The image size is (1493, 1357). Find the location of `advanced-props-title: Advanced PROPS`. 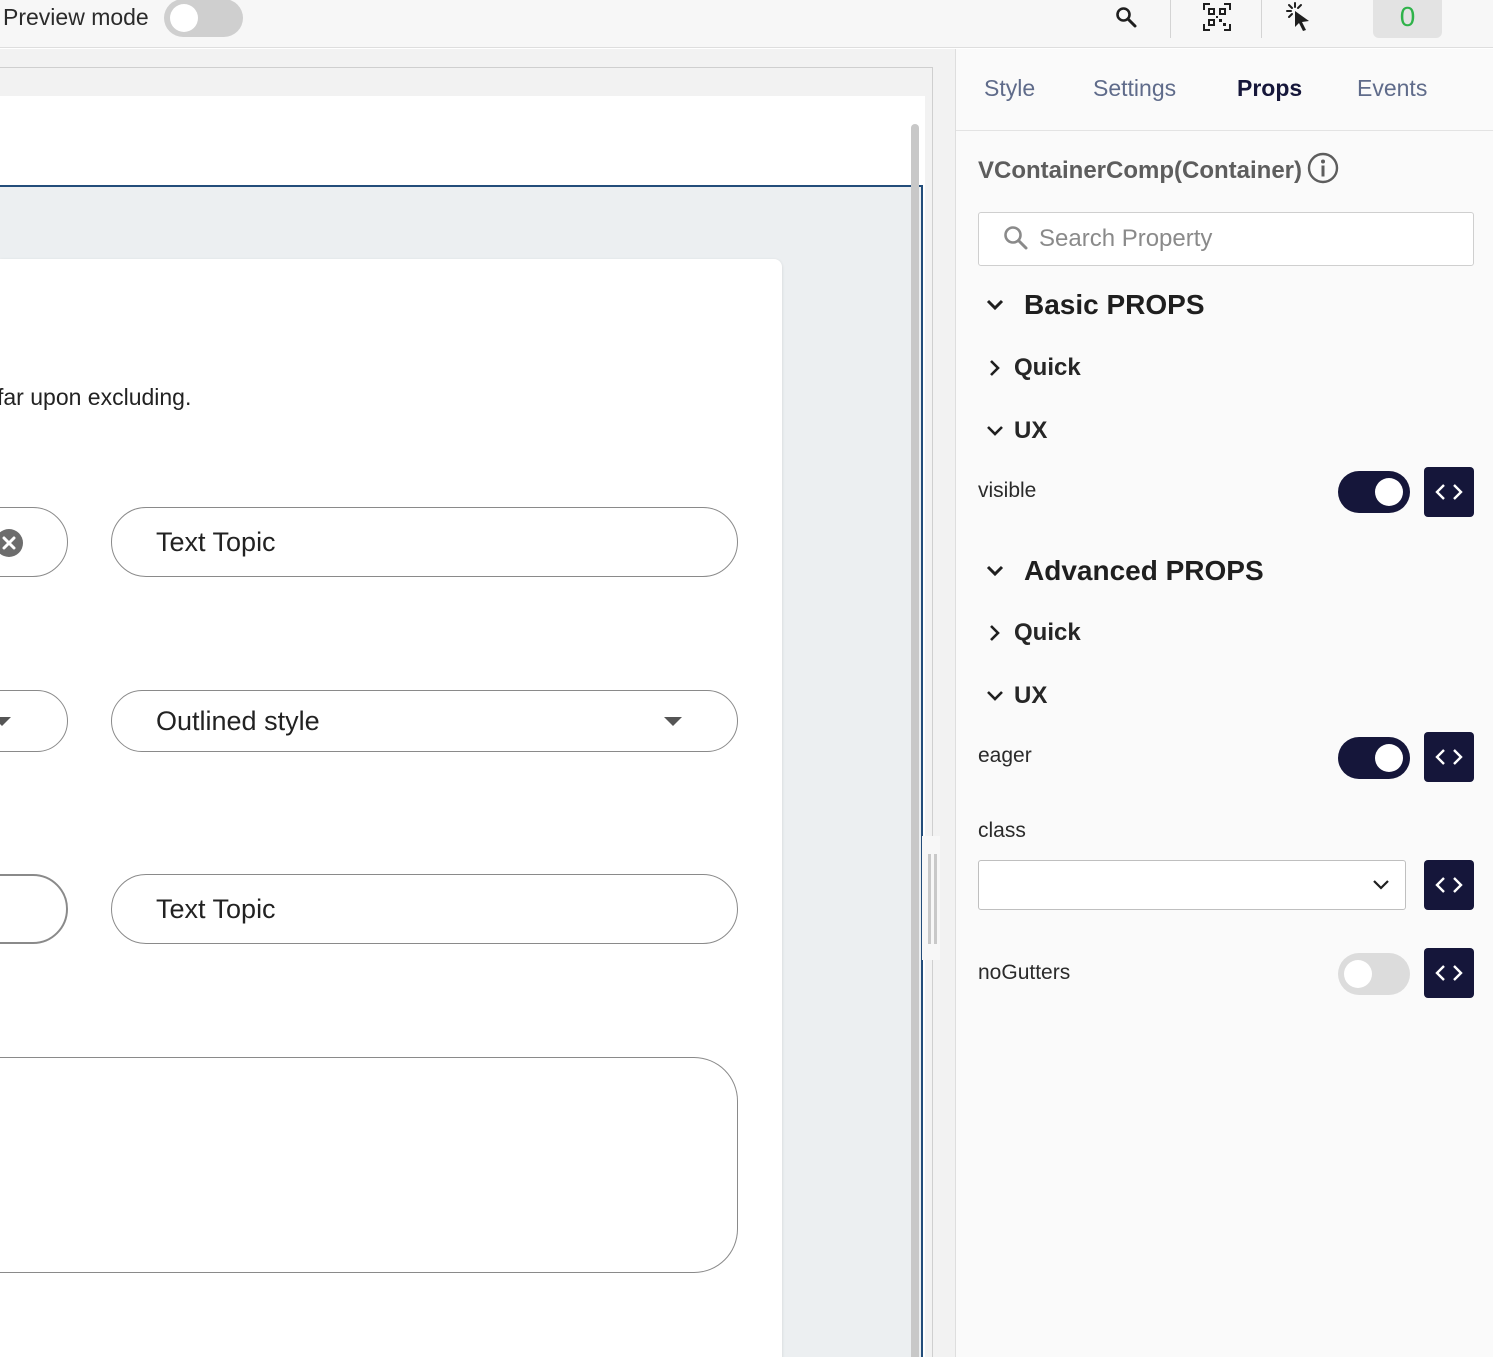

advanced-props-title: Advanced PROPS is located at coordinates (1144, 570).